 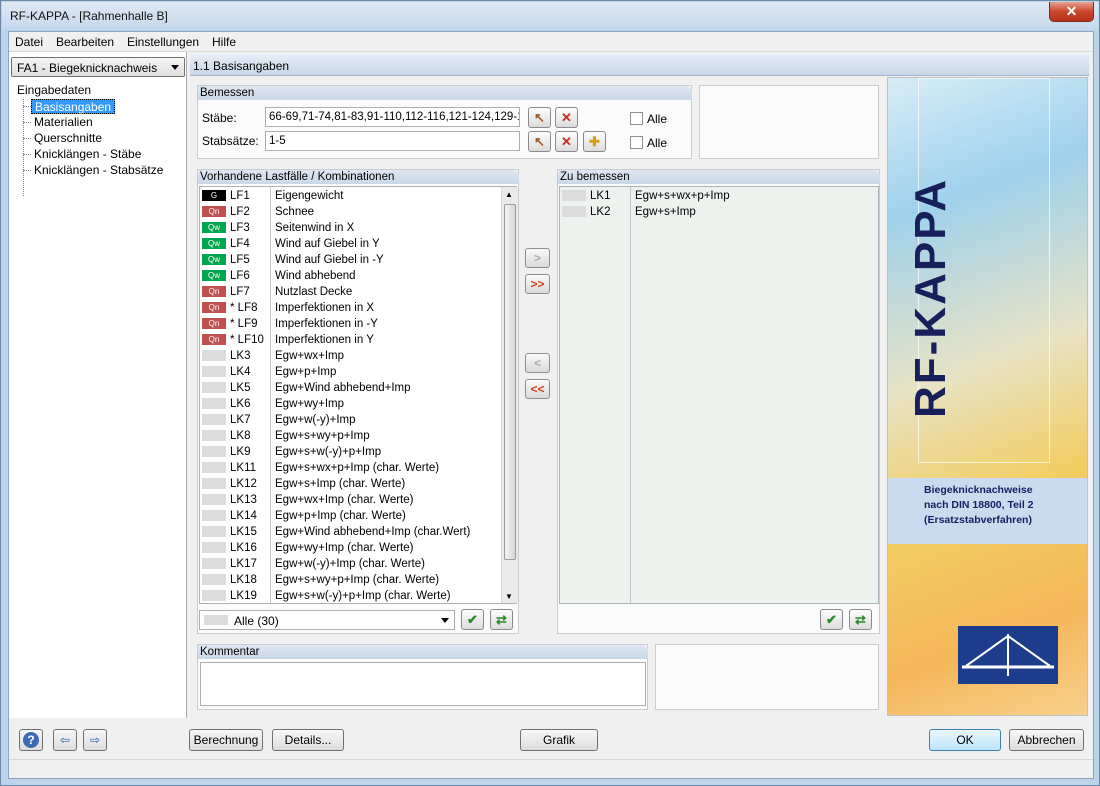 I want to click on select-all-right-button: ✔, so click(x=831, y=619).